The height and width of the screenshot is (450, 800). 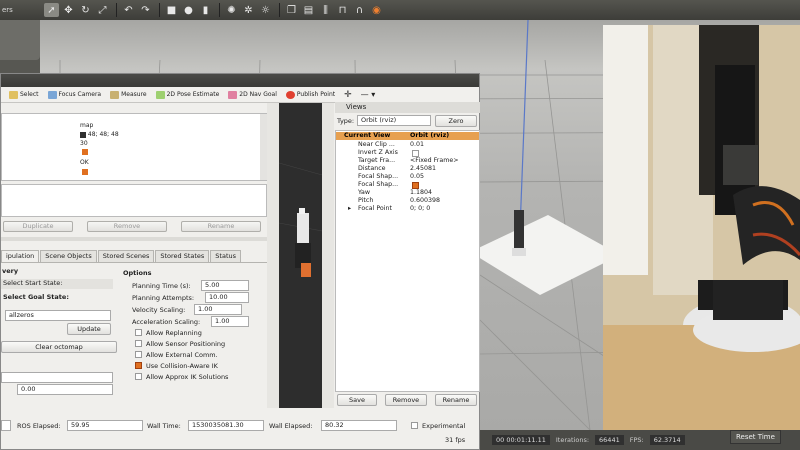 I want to click on property-row: Pitch 0.600398, so click(x=407, y=201).